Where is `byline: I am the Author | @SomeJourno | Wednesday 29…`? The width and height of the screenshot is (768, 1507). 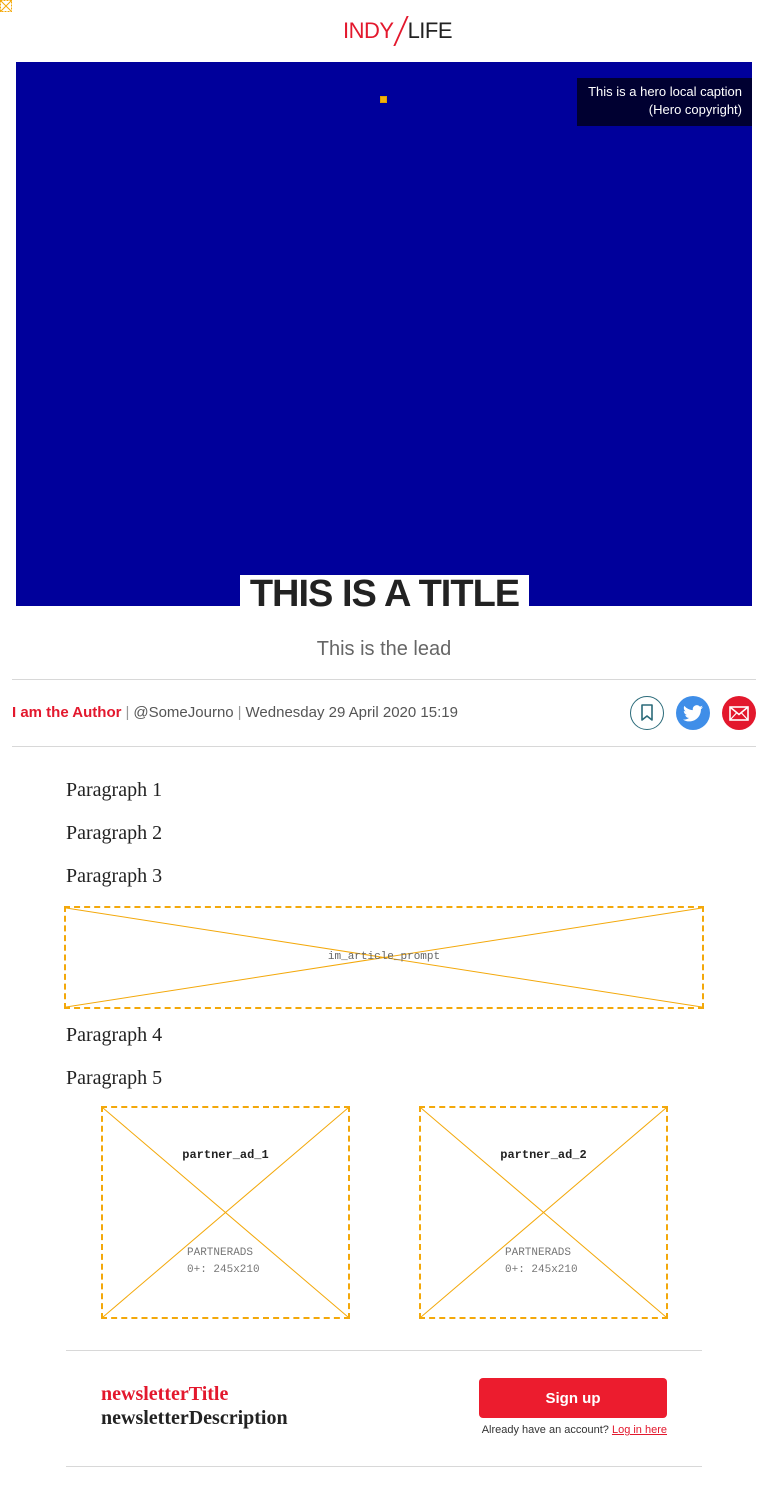 byline: I am the Author | @SomeJourno | Wednesday 29… is located at coordinates (235, 712).